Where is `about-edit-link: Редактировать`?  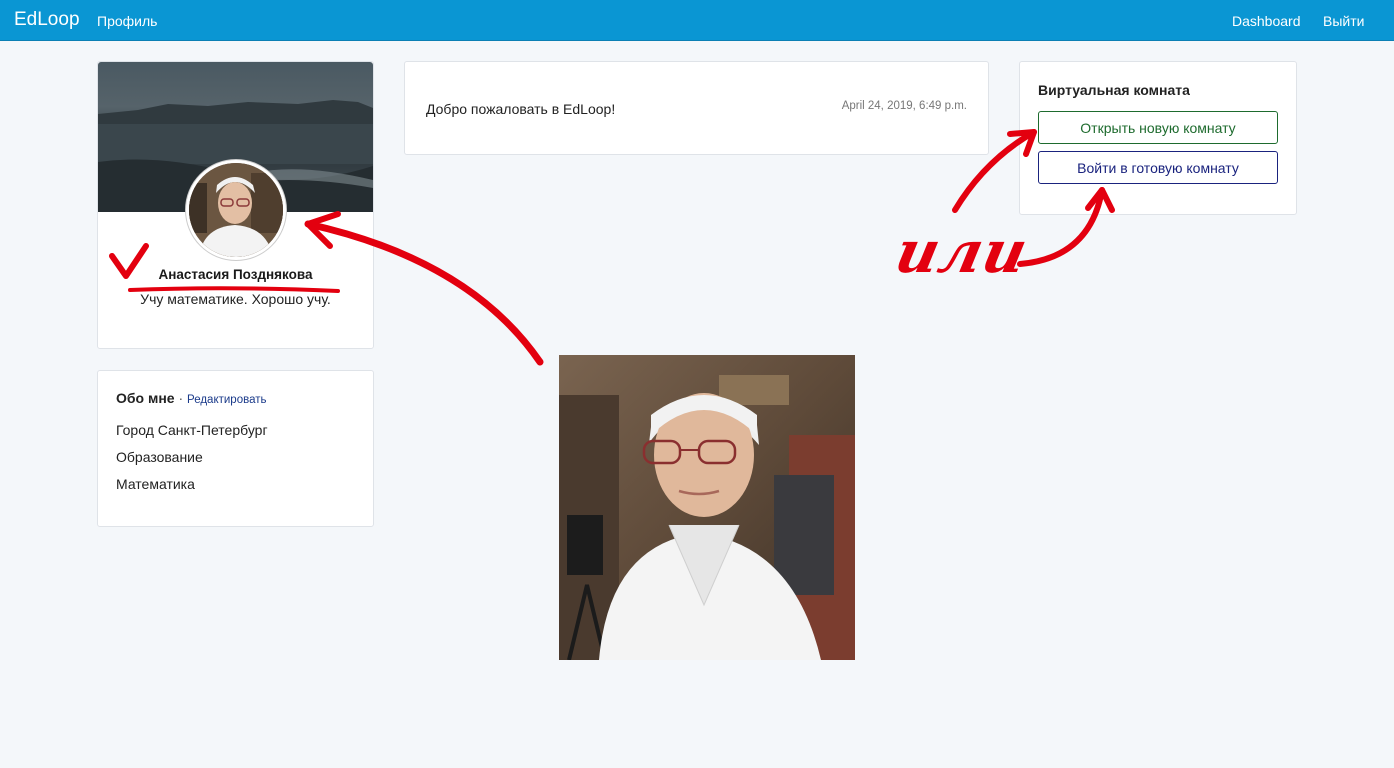 about-edit-link: Редактировать is located at coordinates (226, 400).